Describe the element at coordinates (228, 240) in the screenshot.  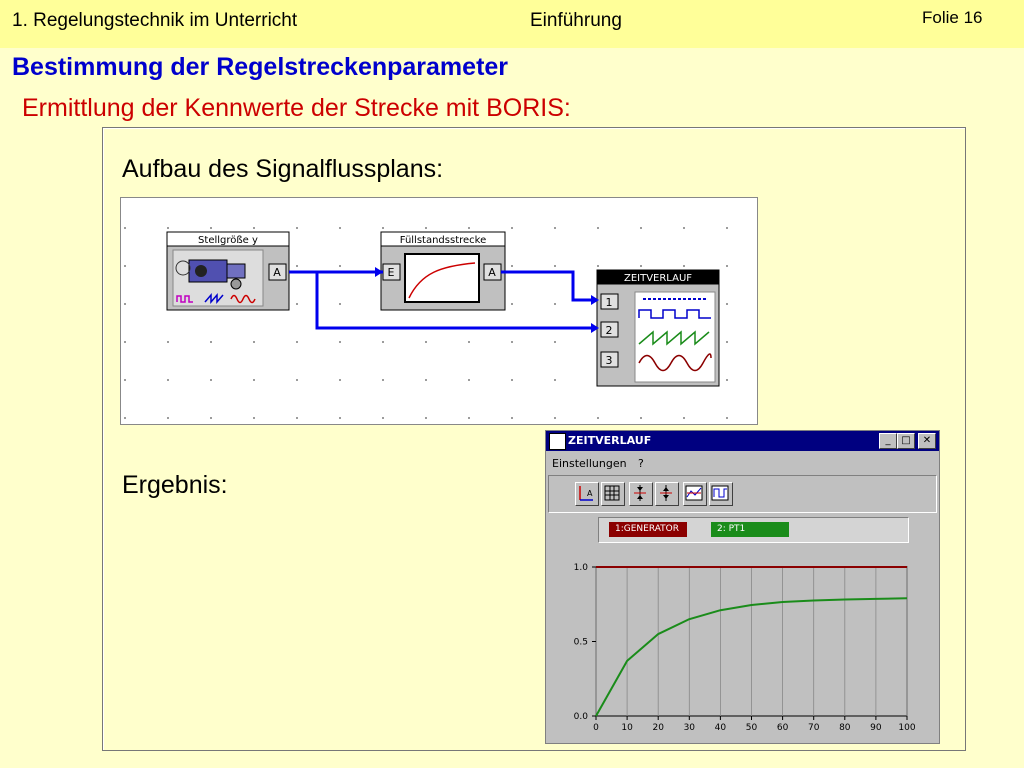
I see `block-stellgroesse-title: Stellgröße y` at that location.